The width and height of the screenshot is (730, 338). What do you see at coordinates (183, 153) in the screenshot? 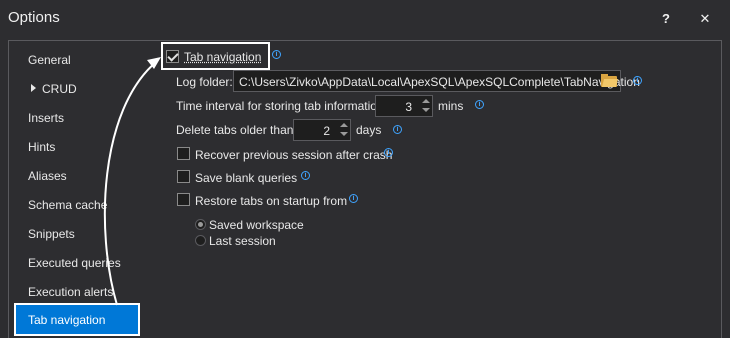
I see `recover-session-checkbox` at bounding box center [183, 153].